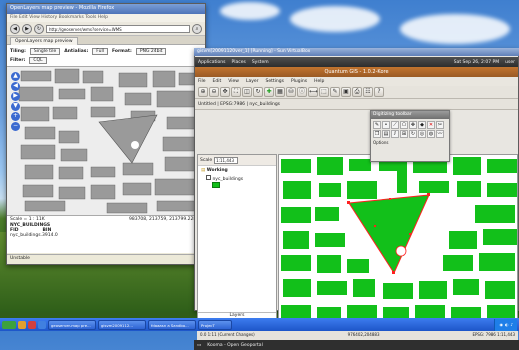  I want to click on delete-icon: ✕, so click(431, 125).